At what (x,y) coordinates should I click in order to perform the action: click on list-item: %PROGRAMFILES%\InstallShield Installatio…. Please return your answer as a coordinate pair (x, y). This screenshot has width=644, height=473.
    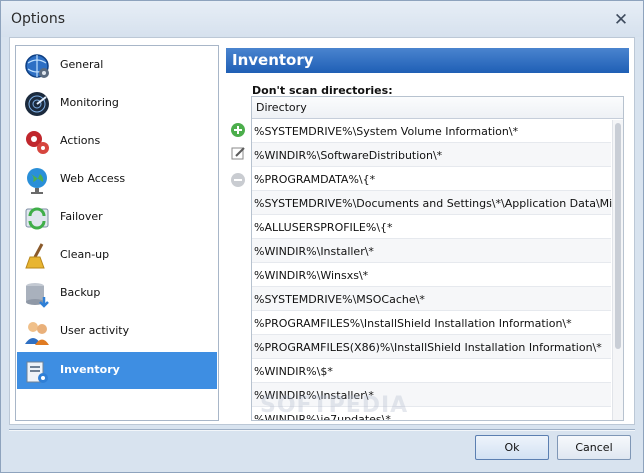
    Looking at the image, I should click on (431, 323).